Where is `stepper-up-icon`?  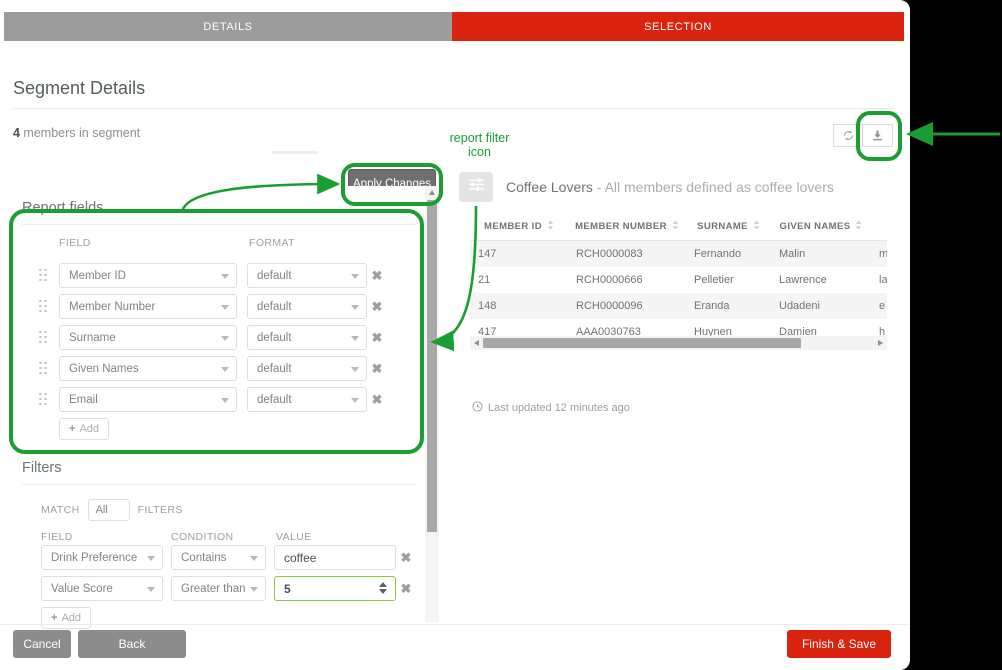 stepper-up-icon is located at coordinates (383, 584).